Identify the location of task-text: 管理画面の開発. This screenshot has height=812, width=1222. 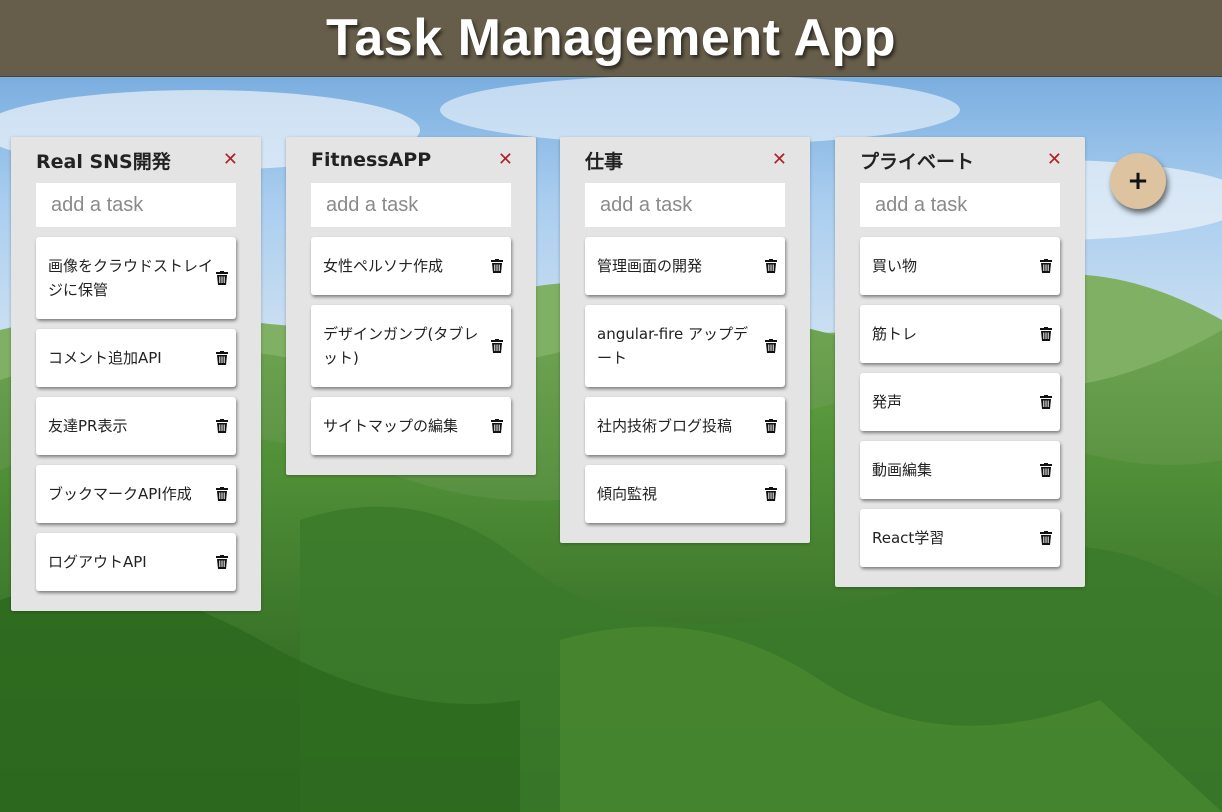
(650, 266).